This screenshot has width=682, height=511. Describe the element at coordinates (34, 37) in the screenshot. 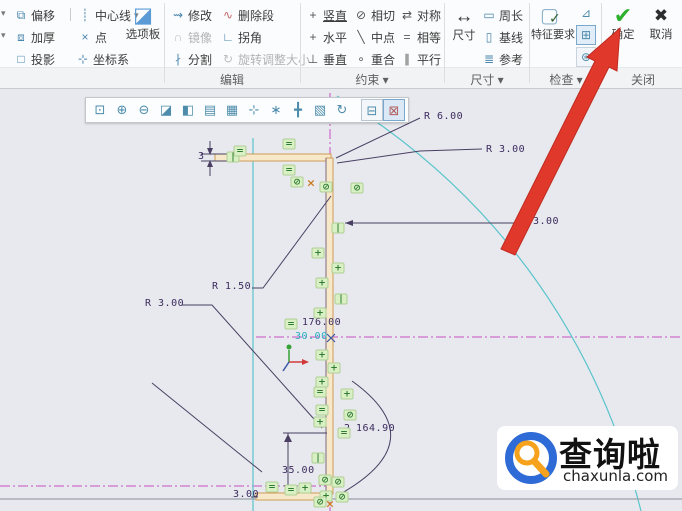

I see `thicken-button: ⧈ 加厚` at that location.